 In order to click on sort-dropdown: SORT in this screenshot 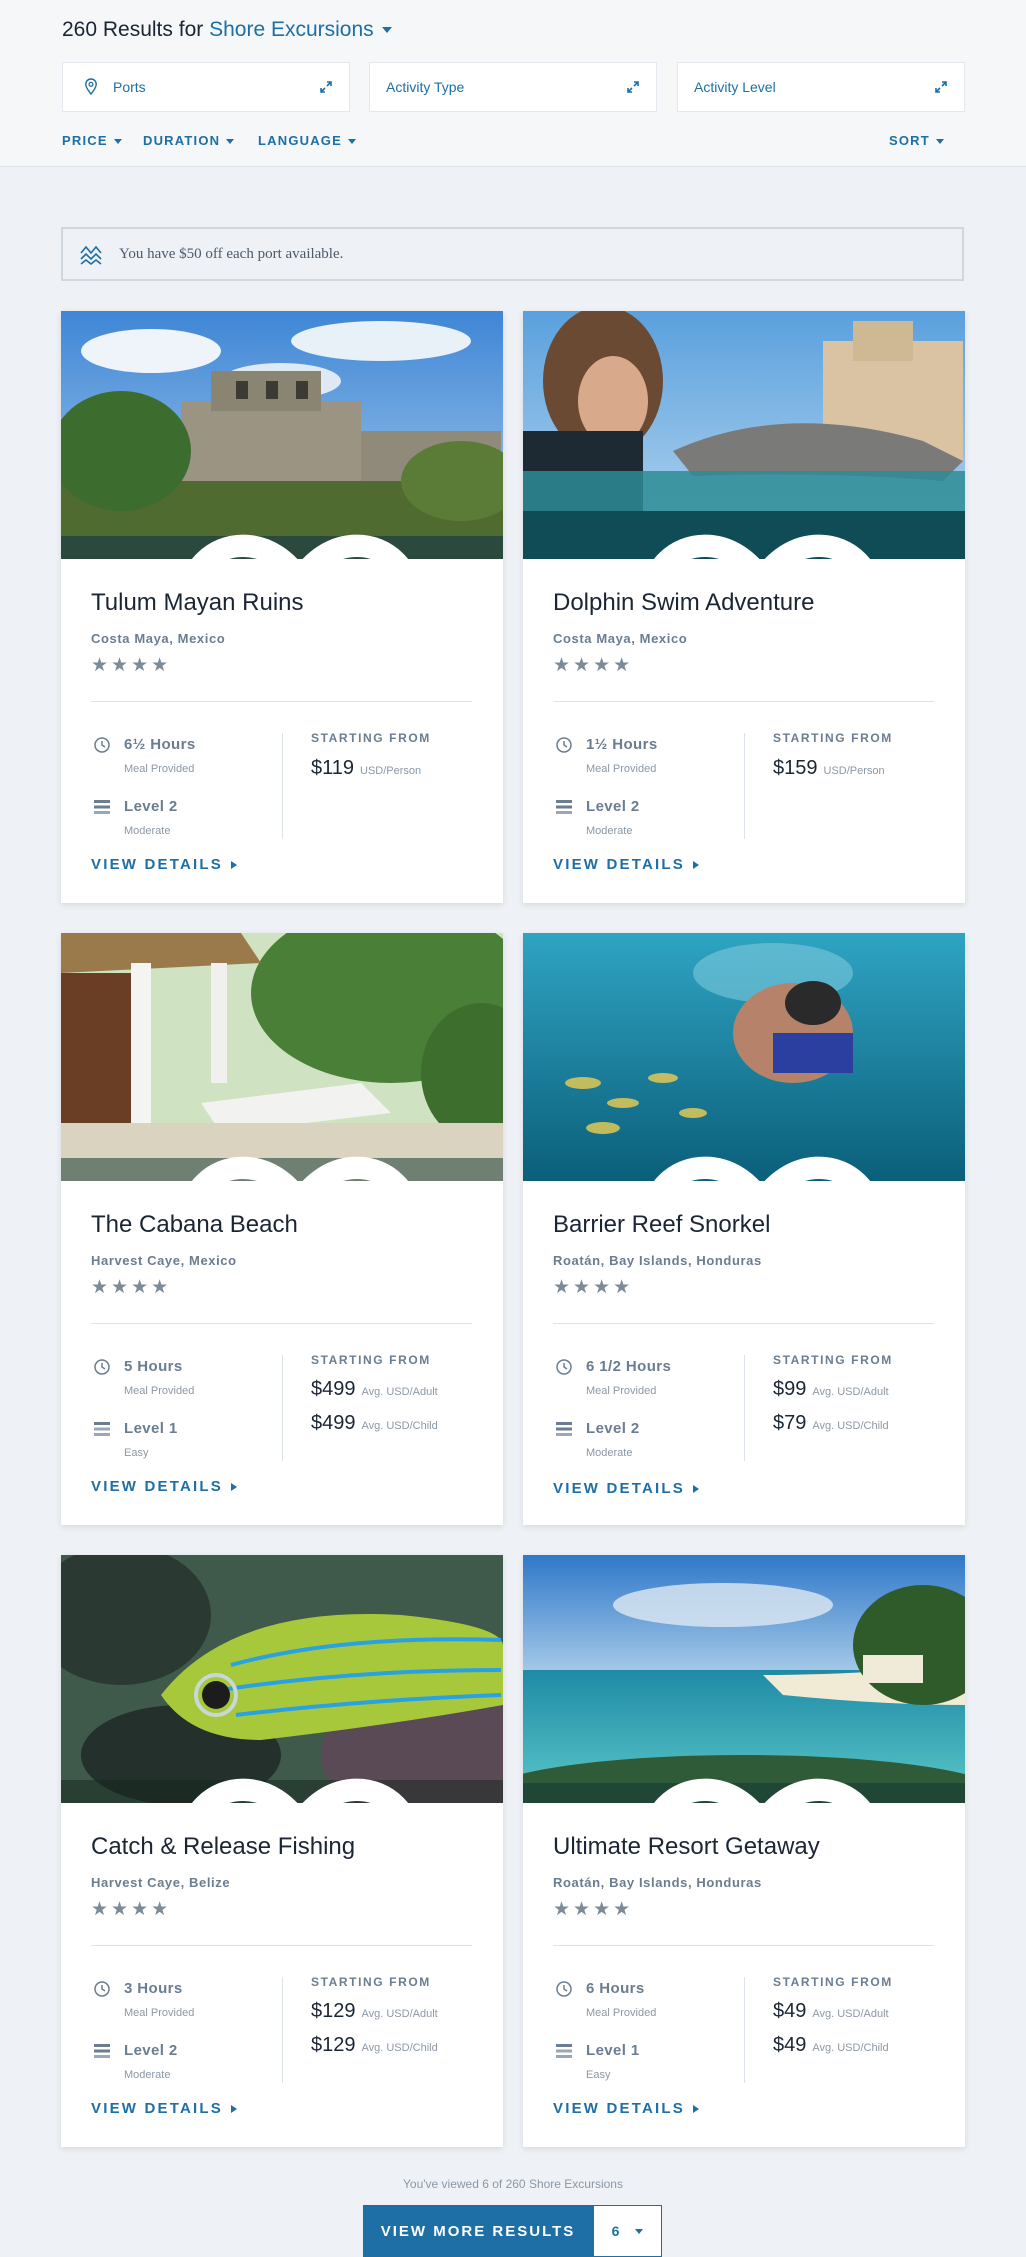, I will do `click(916, 140)`.